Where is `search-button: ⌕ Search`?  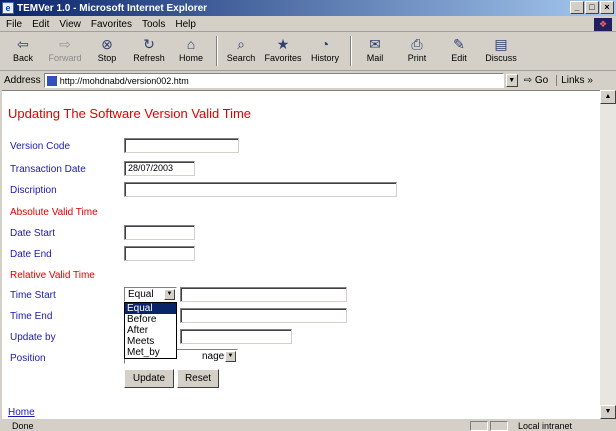 search-button: ⌕ Search is located at coordinates (241, 51).